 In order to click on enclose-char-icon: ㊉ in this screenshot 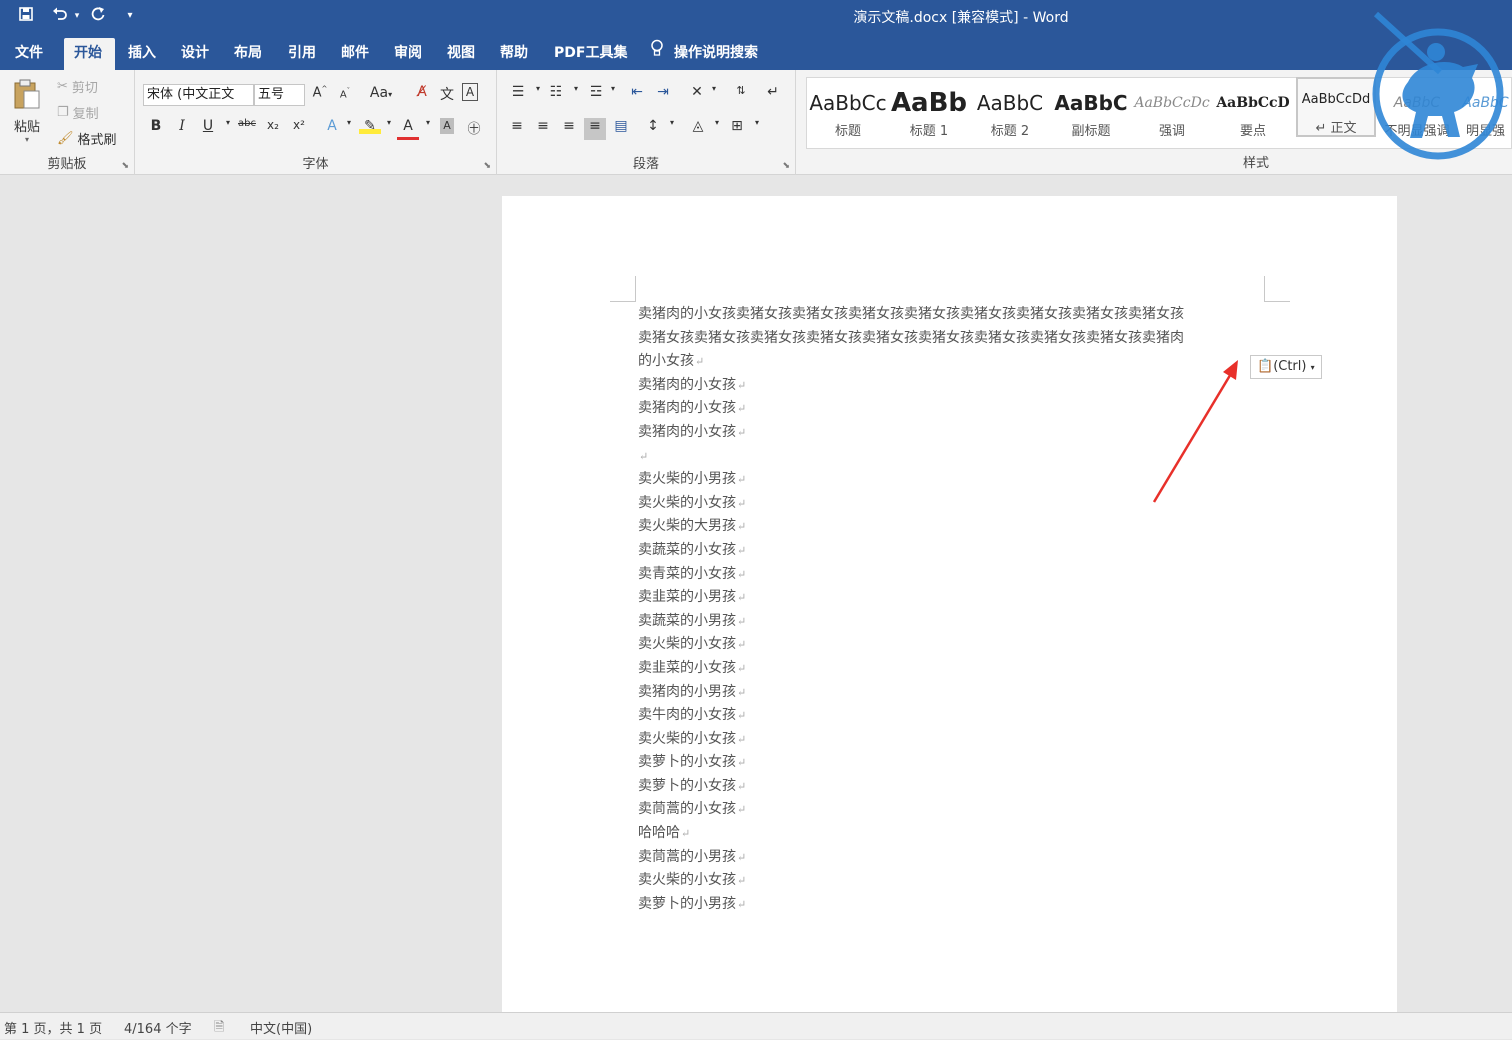, I will do `click(474, 127)`.